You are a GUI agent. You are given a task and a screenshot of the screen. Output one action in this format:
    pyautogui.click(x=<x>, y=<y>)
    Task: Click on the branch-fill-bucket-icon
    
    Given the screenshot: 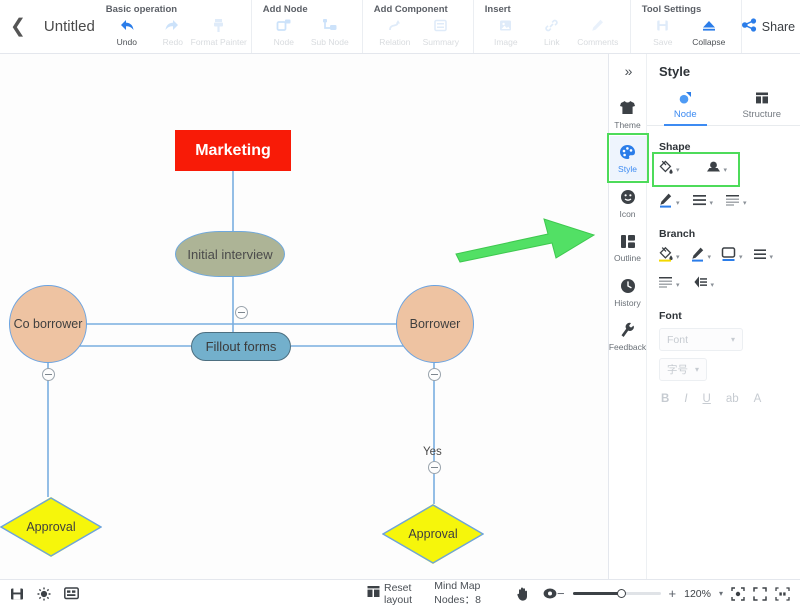 What is the action you would take?
    pyautogui.click(x=665, y=256)
    